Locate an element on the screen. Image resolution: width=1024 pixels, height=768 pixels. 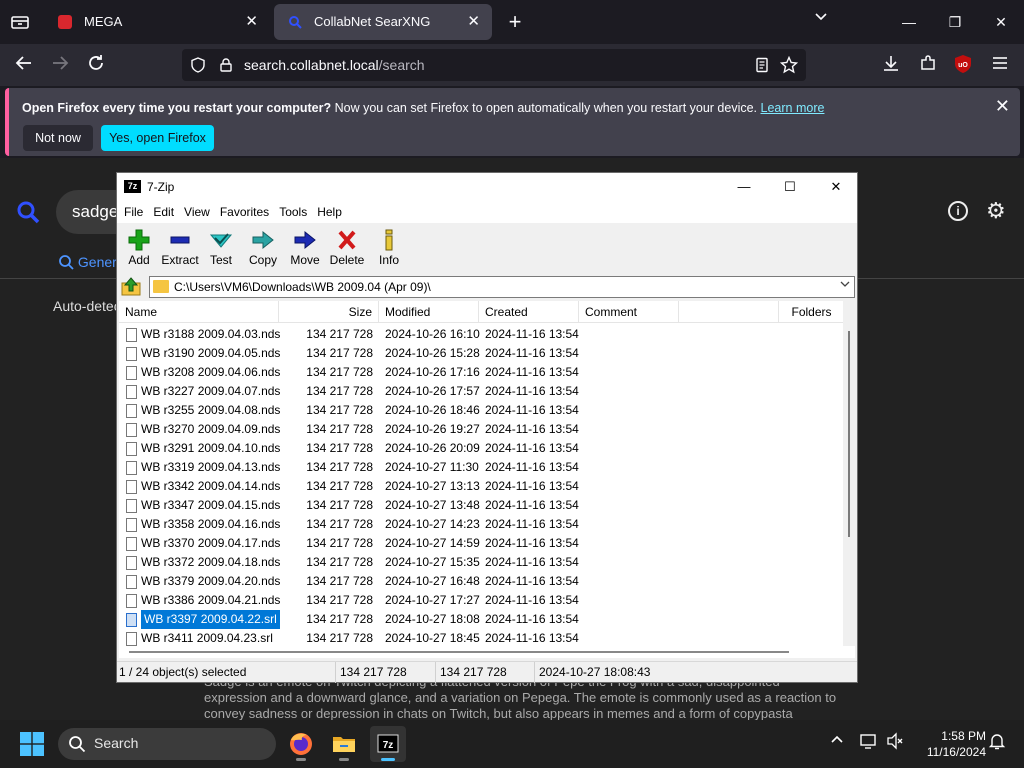
learn-more-link: Learn more is located at coordinates (793, 108).